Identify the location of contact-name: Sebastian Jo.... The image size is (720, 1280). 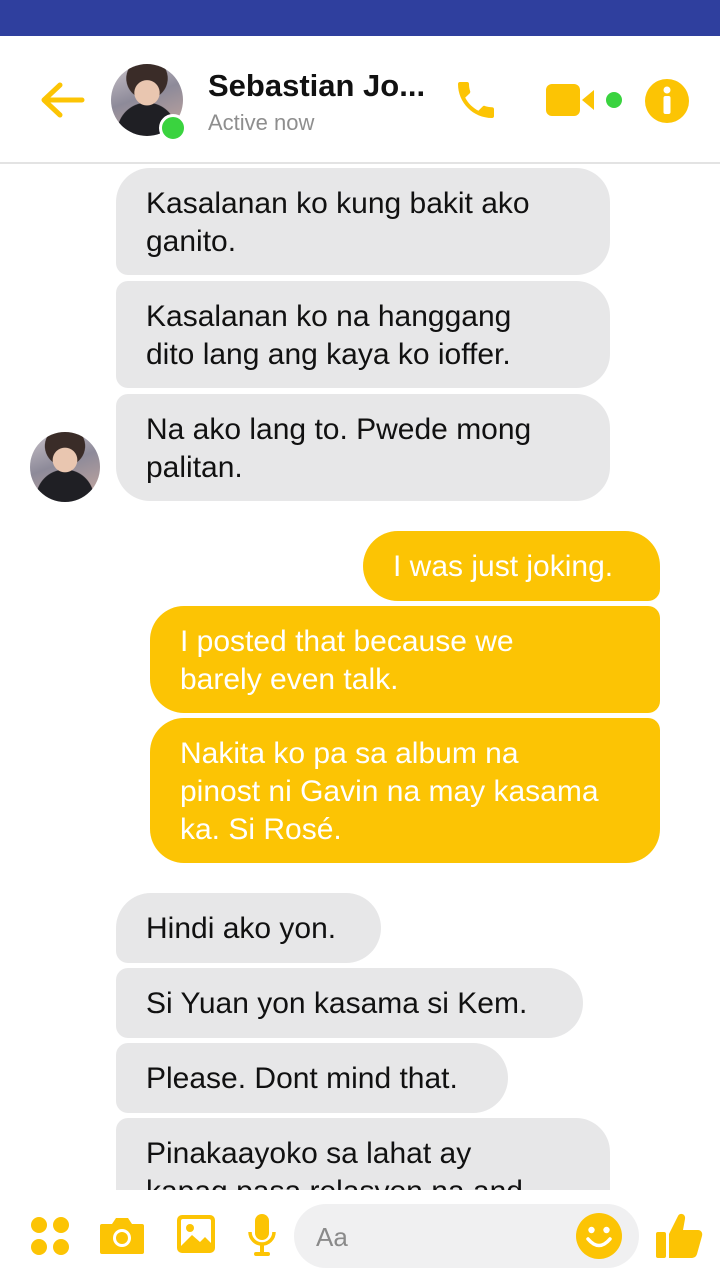
(323, 86).